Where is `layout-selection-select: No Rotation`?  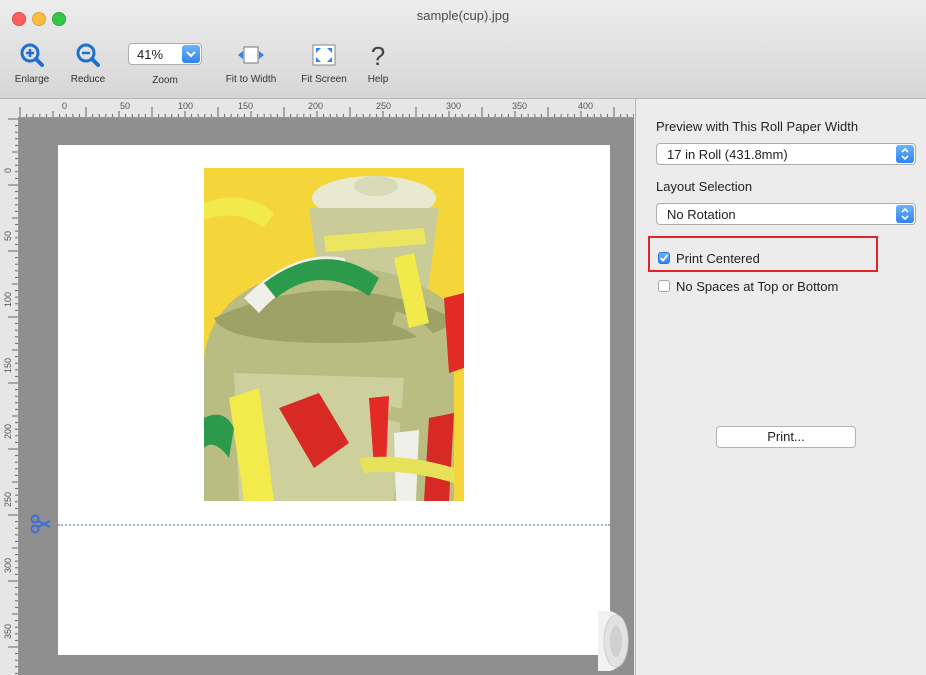 layout-selection-select: No Rotation is located at coordinates (786, 214).